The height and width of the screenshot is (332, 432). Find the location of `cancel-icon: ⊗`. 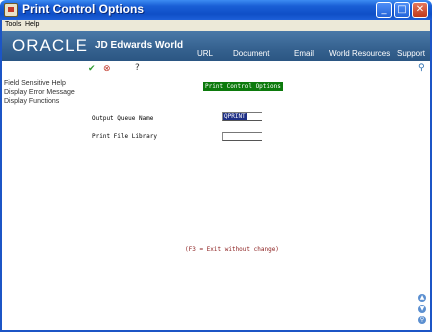

cancel-icon: ⊗ is located at coordinates (107, 69).